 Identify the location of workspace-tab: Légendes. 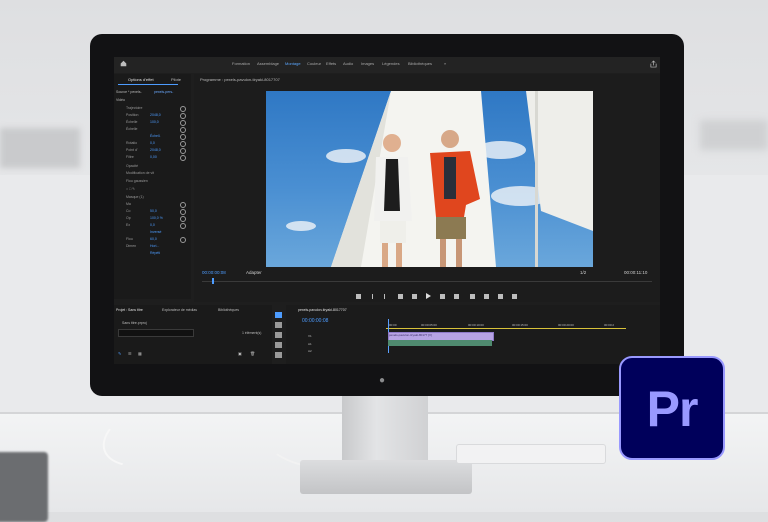
(391, 63).